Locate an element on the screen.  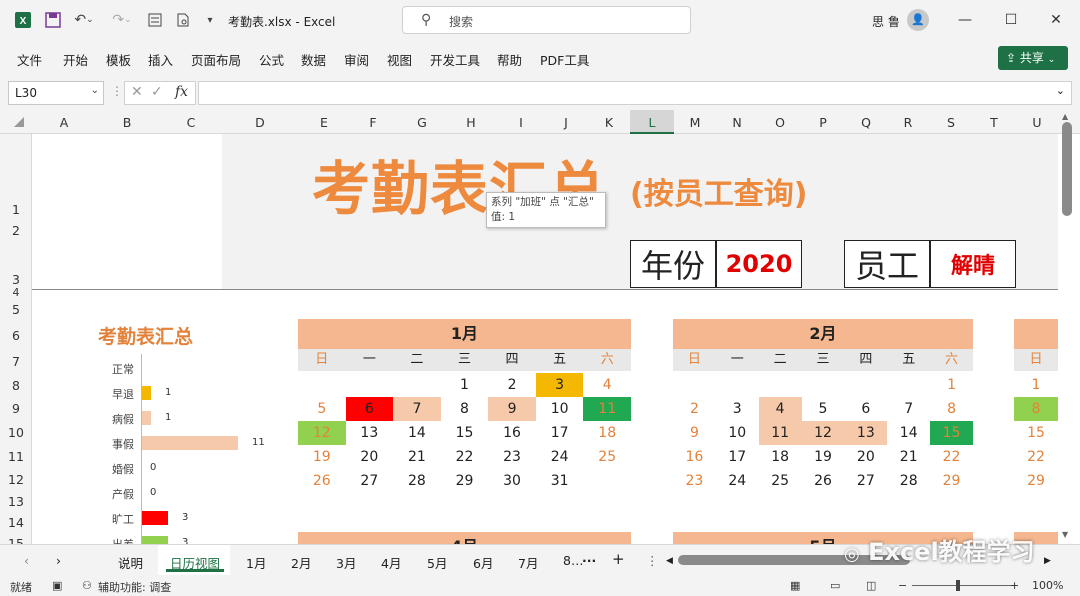
column-header: A is located at coordinates (64, 122).